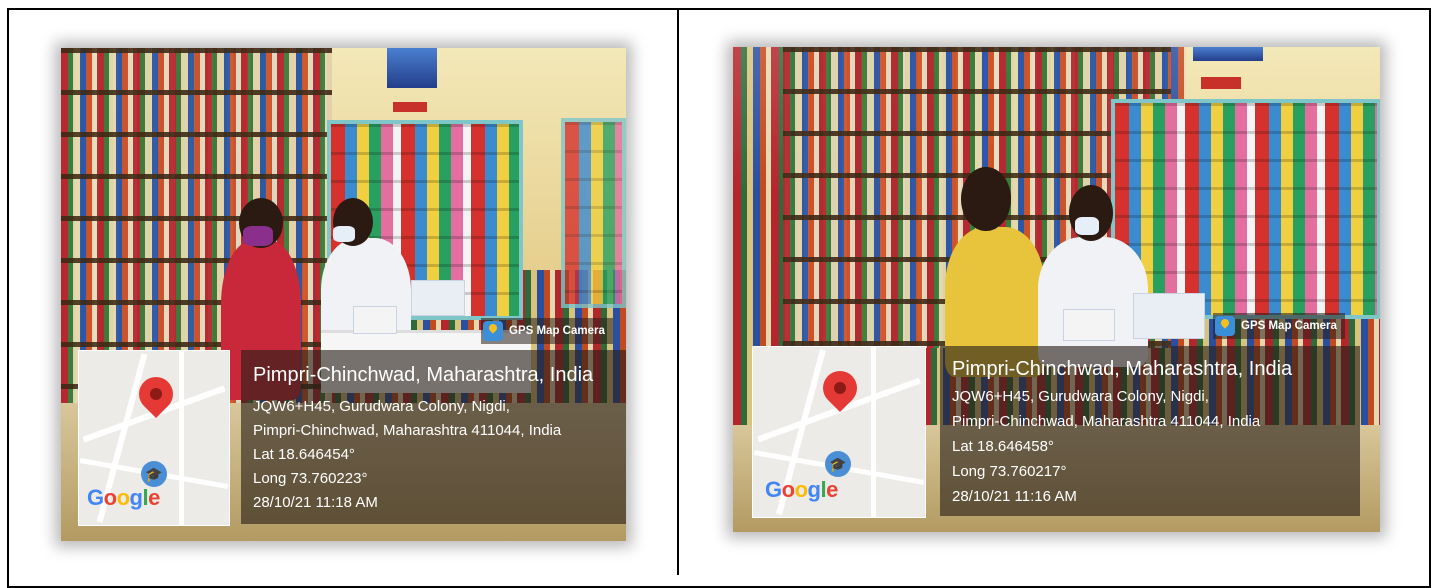  I want to click on longitude: Long 73.760223°, so click(310, 478).